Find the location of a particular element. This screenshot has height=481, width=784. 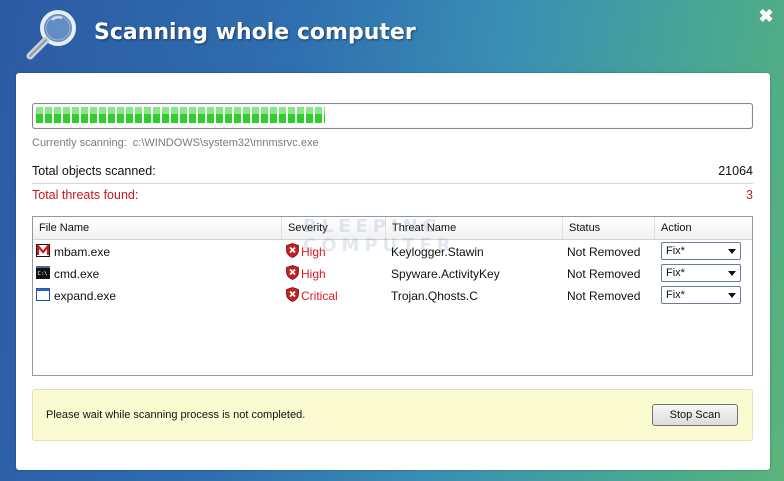

title-bar: Scanning whole computer ✖ is located at coordinates (392, 36).